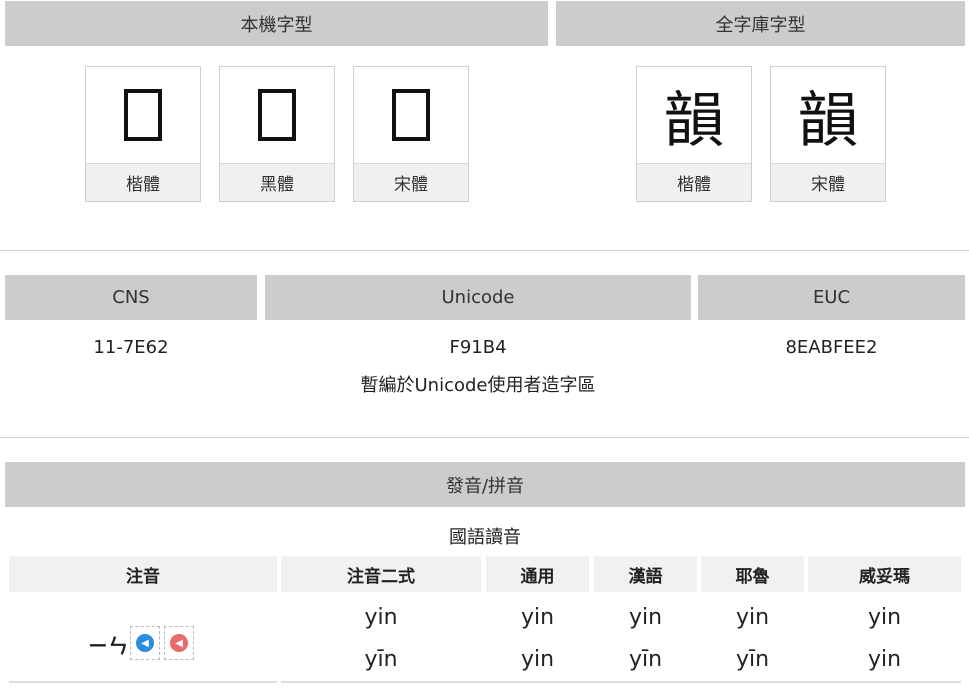 The height and width of the screenshot is (689, 969). I want to click on zhuyin-value: ㄧㄣ, so click(108, 646).